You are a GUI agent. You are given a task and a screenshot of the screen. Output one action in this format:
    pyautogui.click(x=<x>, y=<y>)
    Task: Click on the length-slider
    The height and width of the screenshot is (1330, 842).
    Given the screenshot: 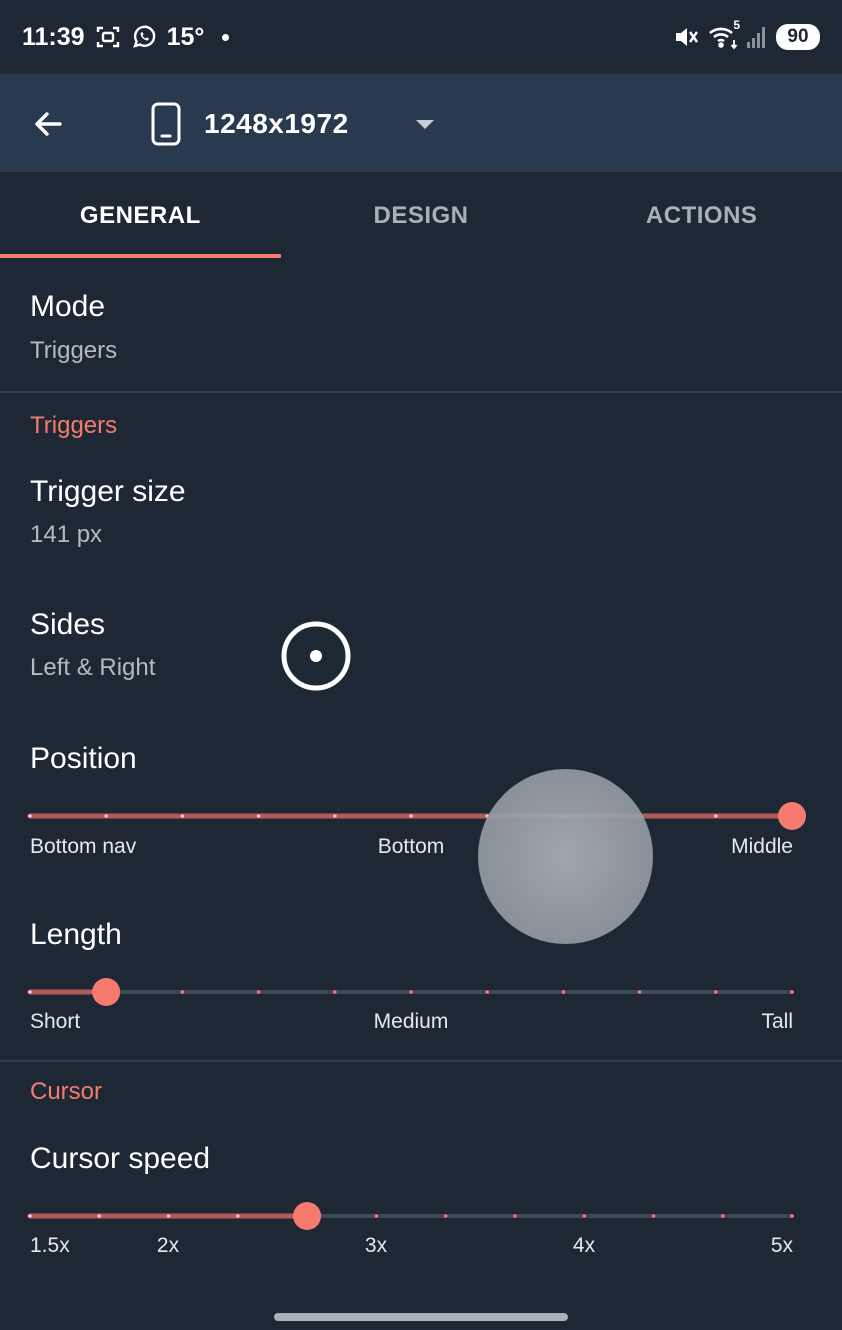 What is the action you would take?
    pyautogui.click(x=410, y=992)
    